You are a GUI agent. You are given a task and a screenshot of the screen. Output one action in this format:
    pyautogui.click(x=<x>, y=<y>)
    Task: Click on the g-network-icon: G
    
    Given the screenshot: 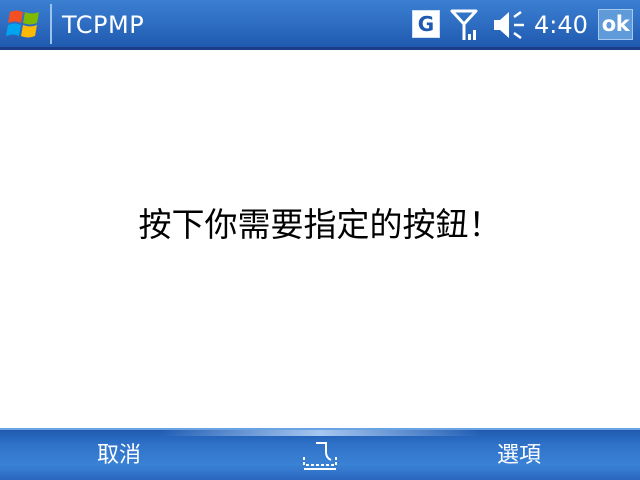 What is the action you would take?
    pyautogui.click(x=426, y=24)
    